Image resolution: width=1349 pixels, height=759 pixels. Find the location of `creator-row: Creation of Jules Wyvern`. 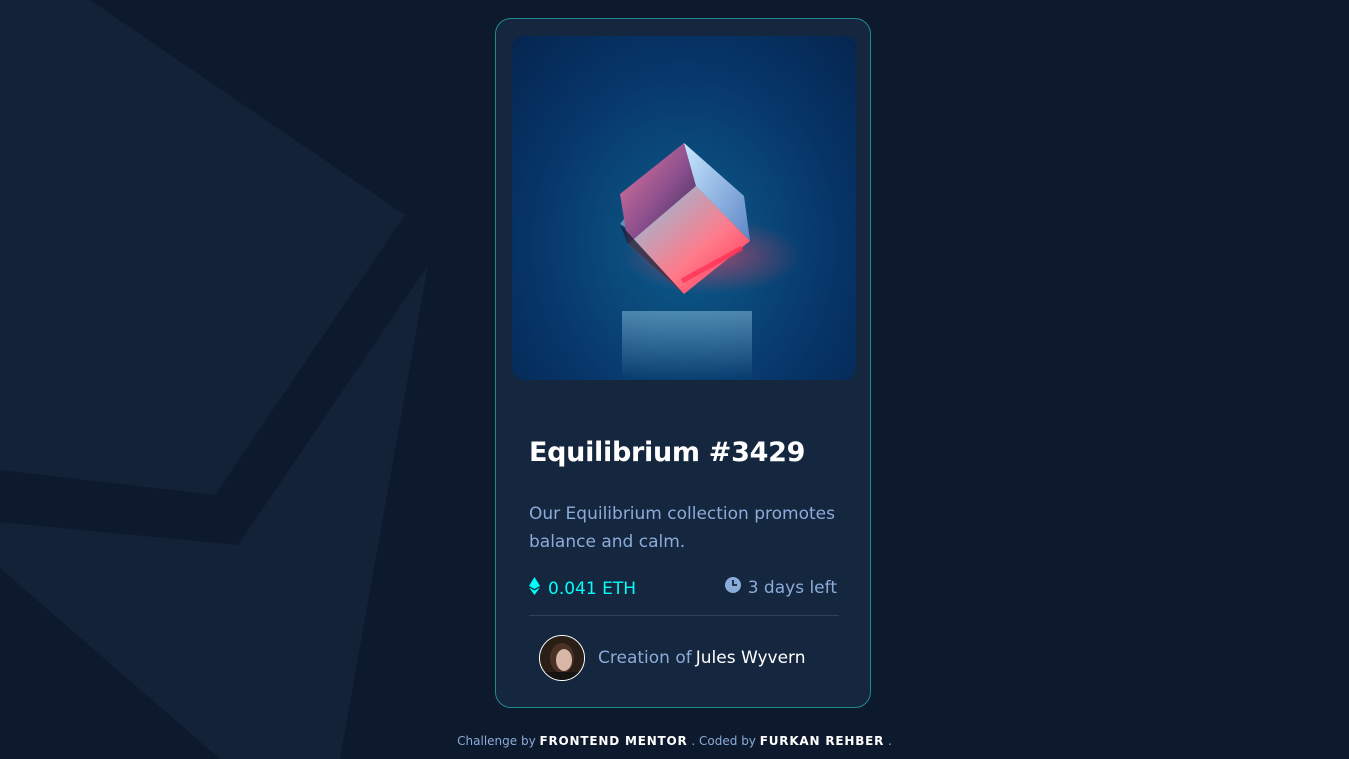

creator-row: Creation of Jules Wyvern is located at coordinates (672, 658).